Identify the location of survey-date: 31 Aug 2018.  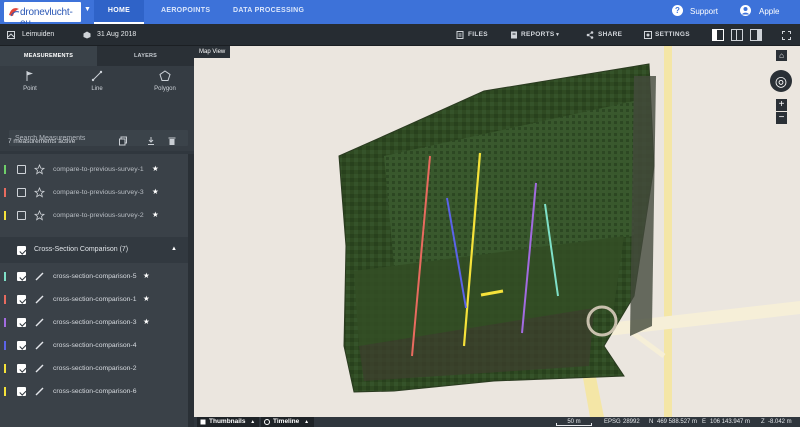
(116, 35).